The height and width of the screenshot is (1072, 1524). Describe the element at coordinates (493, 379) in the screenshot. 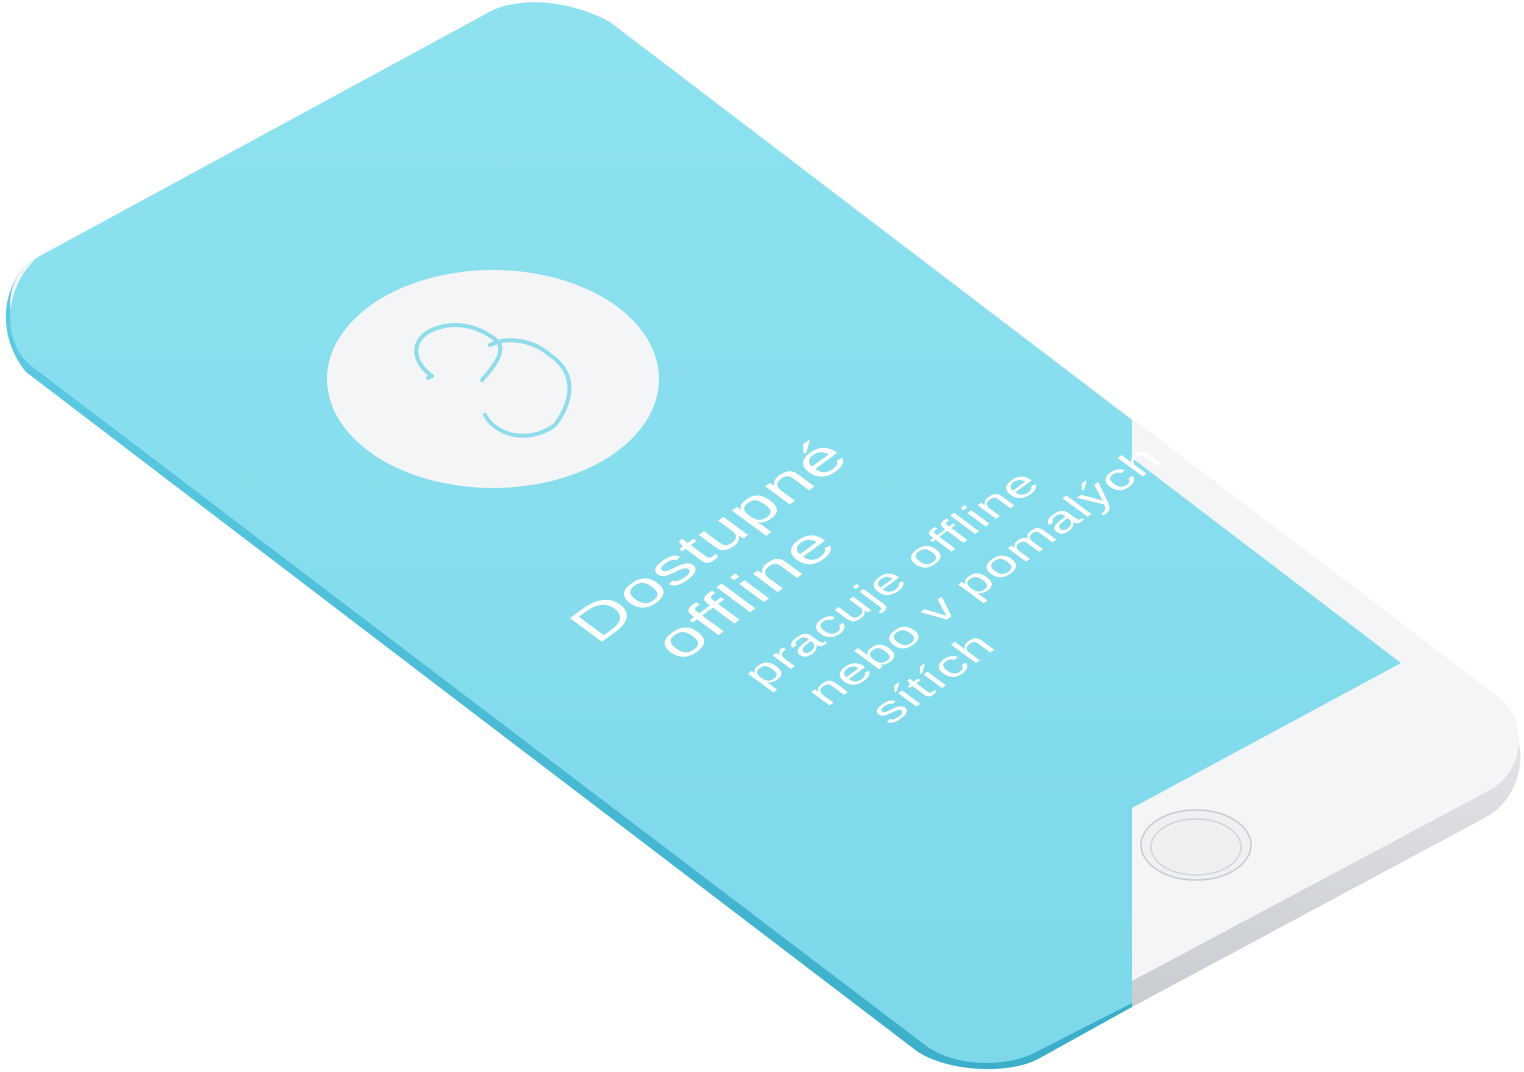

I see `offline-feature-badge` at that location.